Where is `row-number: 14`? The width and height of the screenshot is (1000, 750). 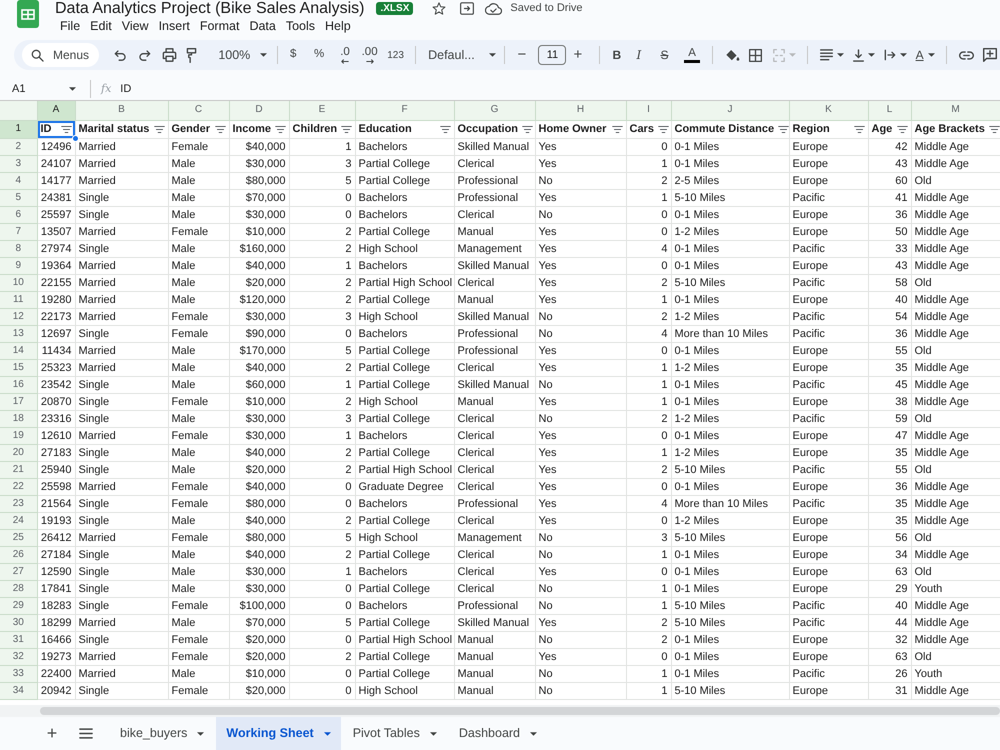 row-number: 14 is located at coordinates (18, 350).